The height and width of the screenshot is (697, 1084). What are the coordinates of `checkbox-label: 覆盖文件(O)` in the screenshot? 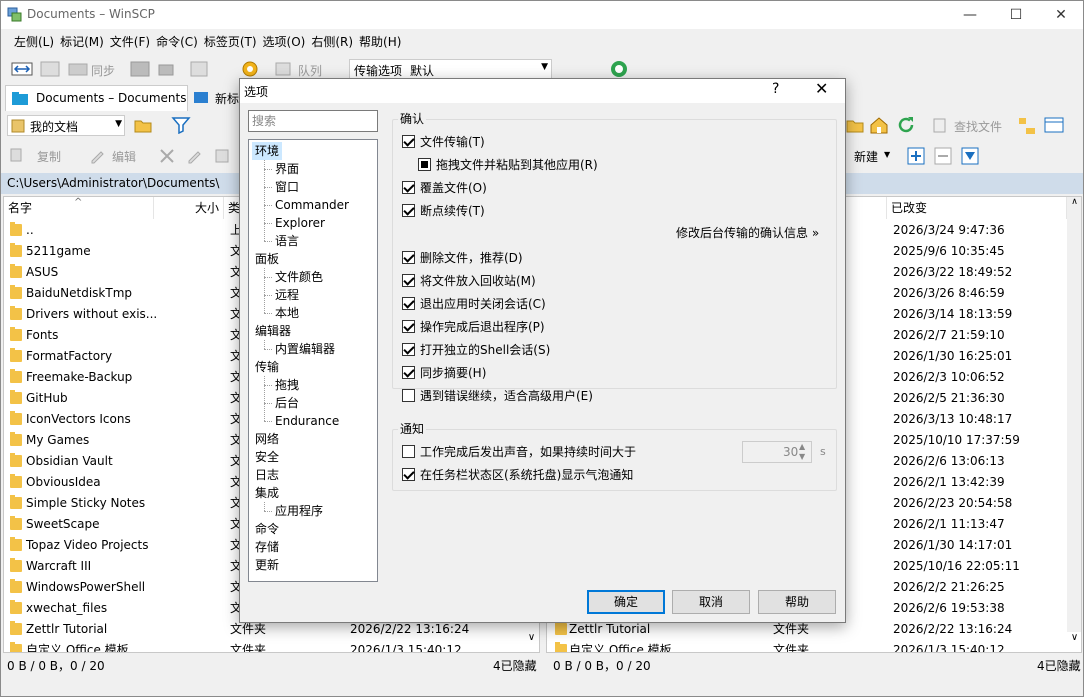 It's located at (453, 188).